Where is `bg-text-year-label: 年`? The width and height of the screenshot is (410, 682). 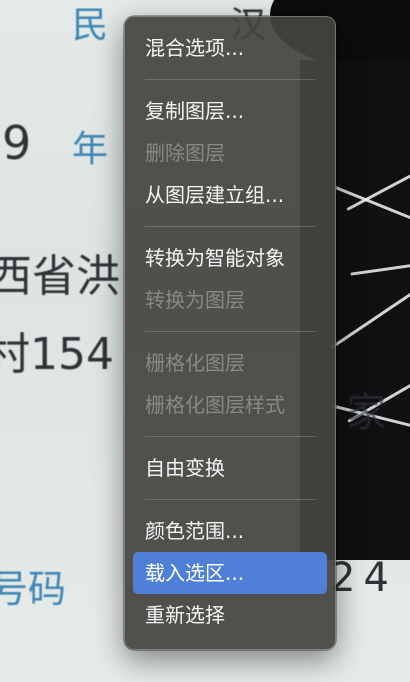
bg-text-year-label: 年 is located at coordinates (90, 149).